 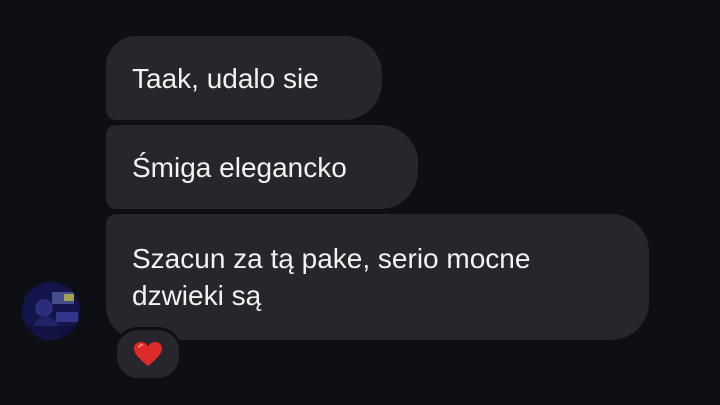 I want to click on reaction-badge, so click(x=148, y=354).